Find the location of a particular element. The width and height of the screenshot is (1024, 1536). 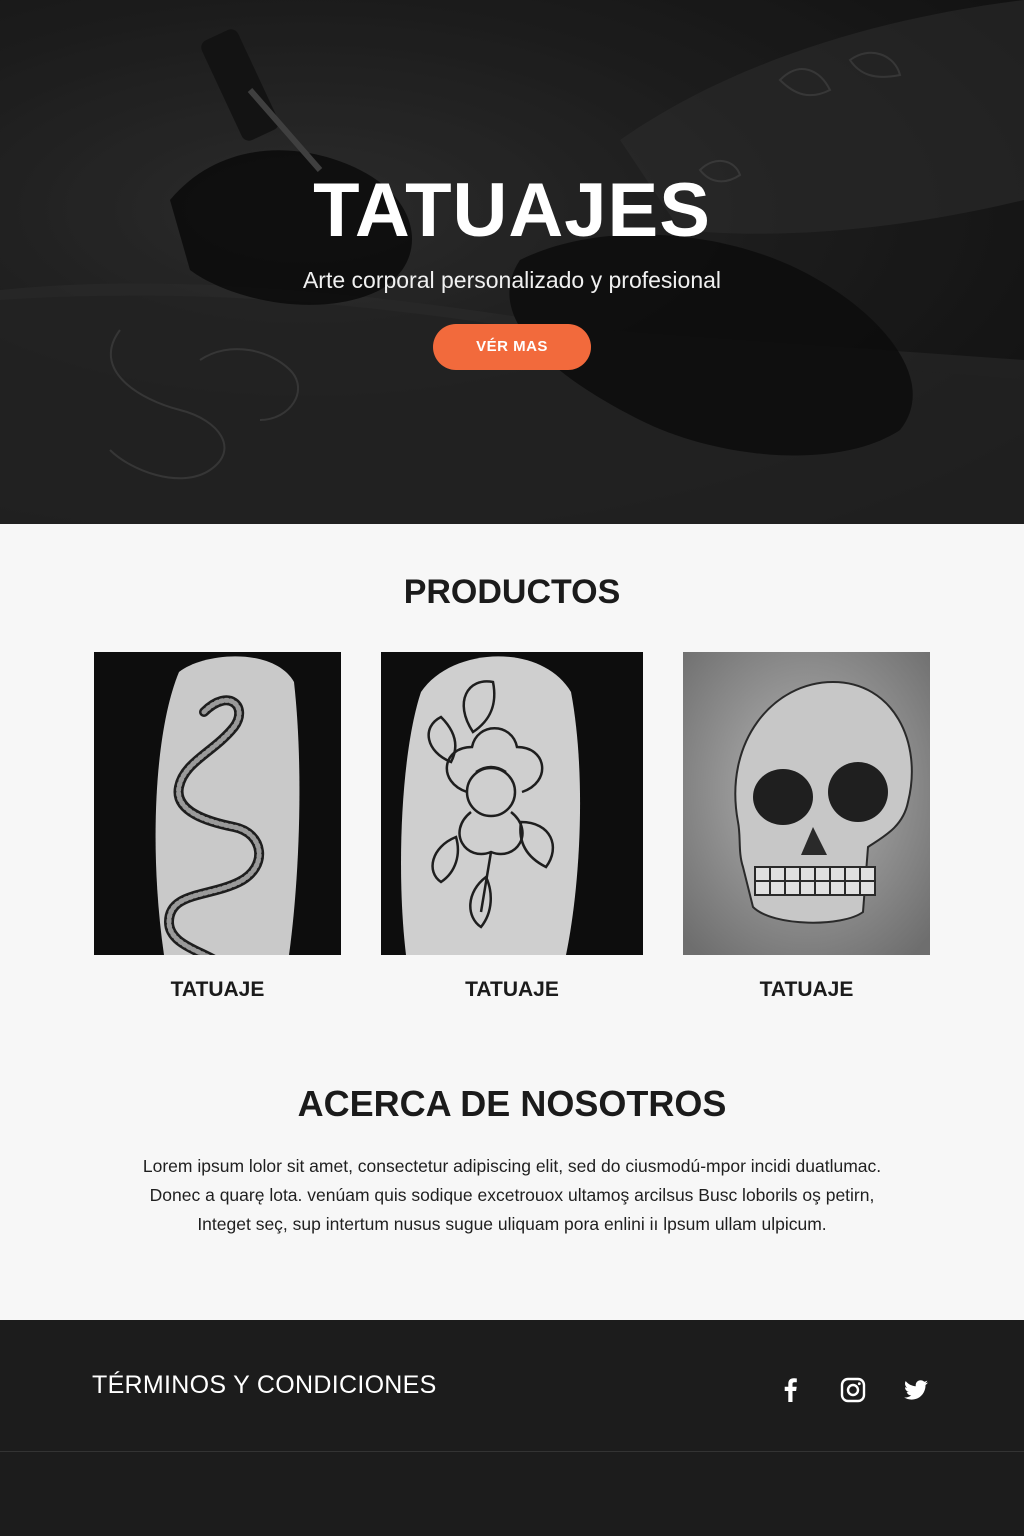

twitter-icon is located at coordinates (916, 1390).